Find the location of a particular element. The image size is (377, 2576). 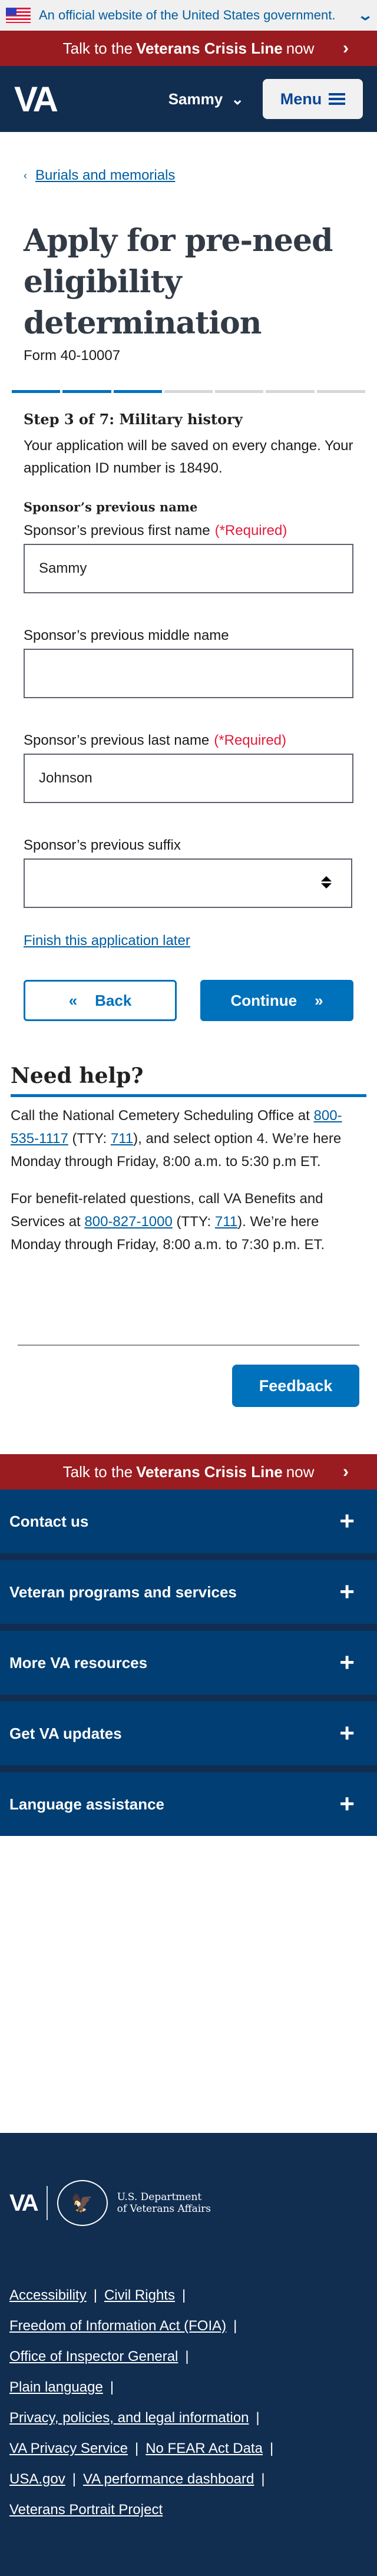

first-name-label: Sponsor’s previous first name (*Required) is located at coordinates (155, 531).